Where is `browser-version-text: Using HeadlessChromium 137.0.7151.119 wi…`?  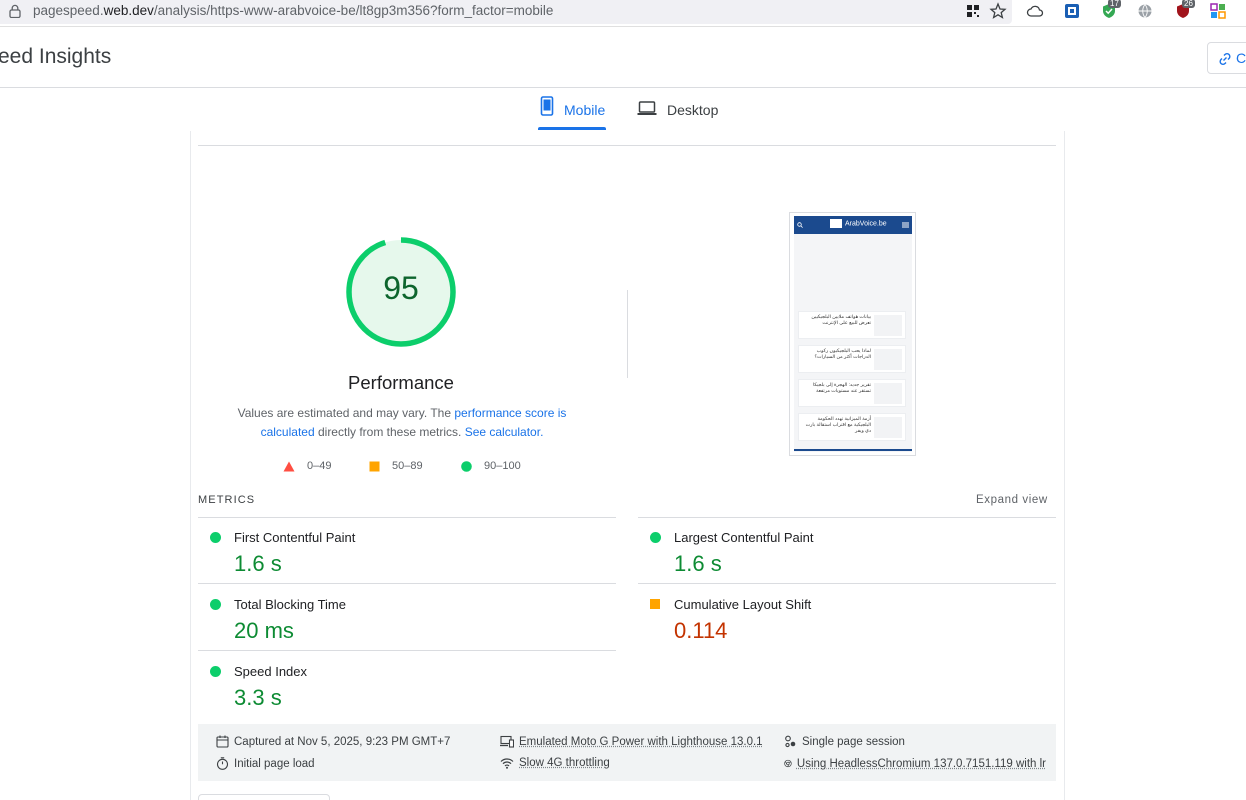 browser-version-text: Using HeadlessChromium 137.0.7151.119 wi… is located at coordinates (921, 763).